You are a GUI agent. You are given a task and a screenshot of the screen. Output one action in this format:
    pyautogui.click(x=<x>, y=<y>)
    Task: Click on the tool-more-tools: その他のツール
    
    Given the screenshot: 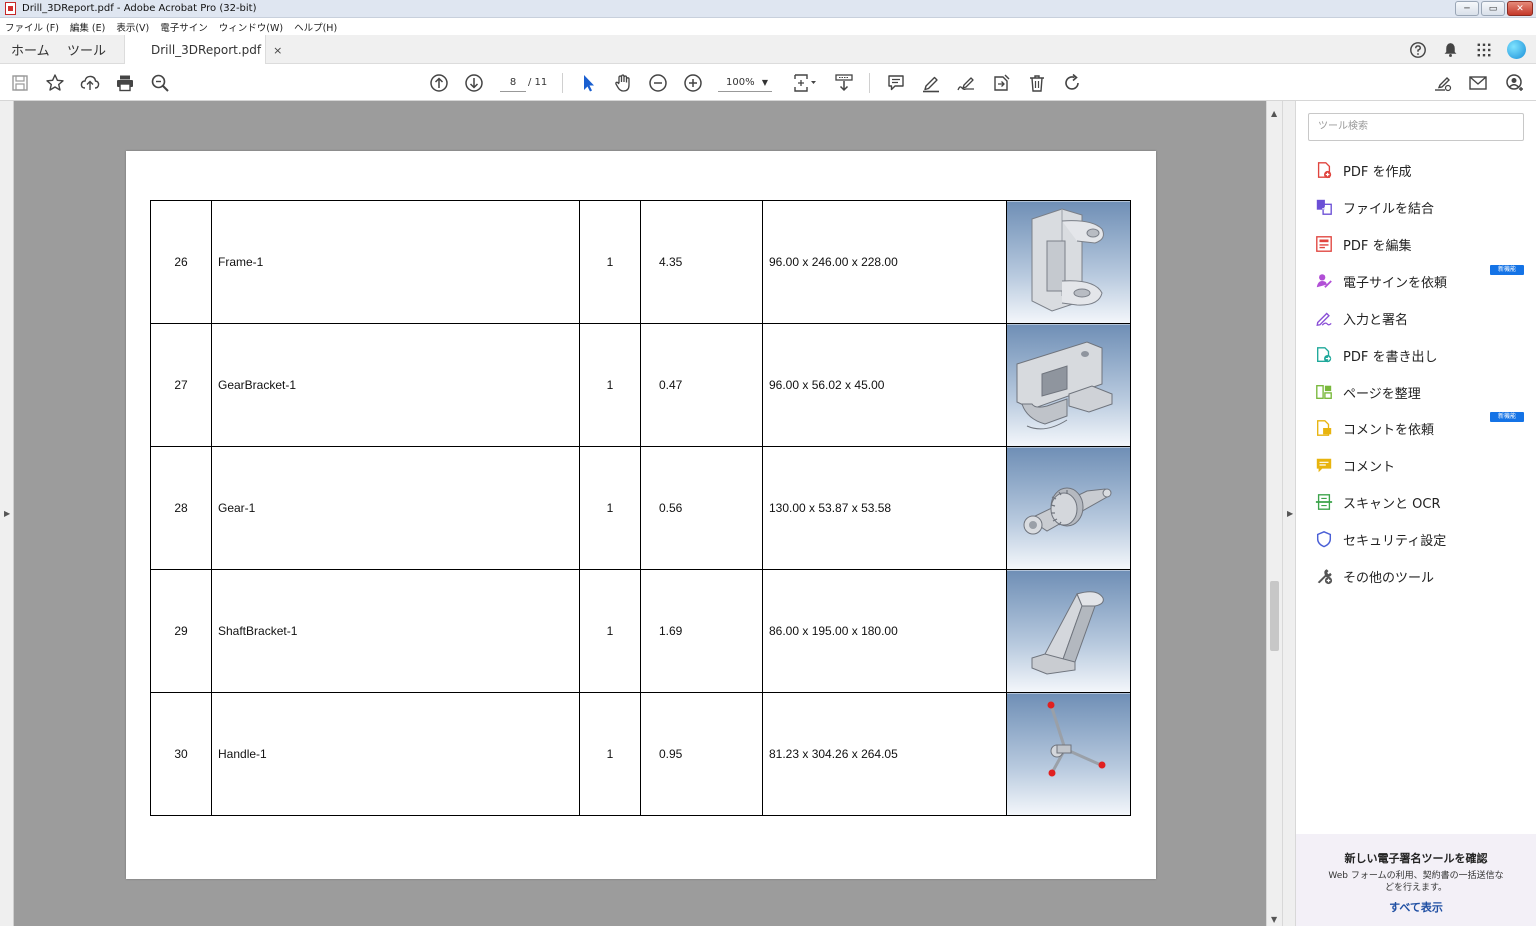 What is the action you would take?
    pyautogui.click(x=1374, y=576)
    